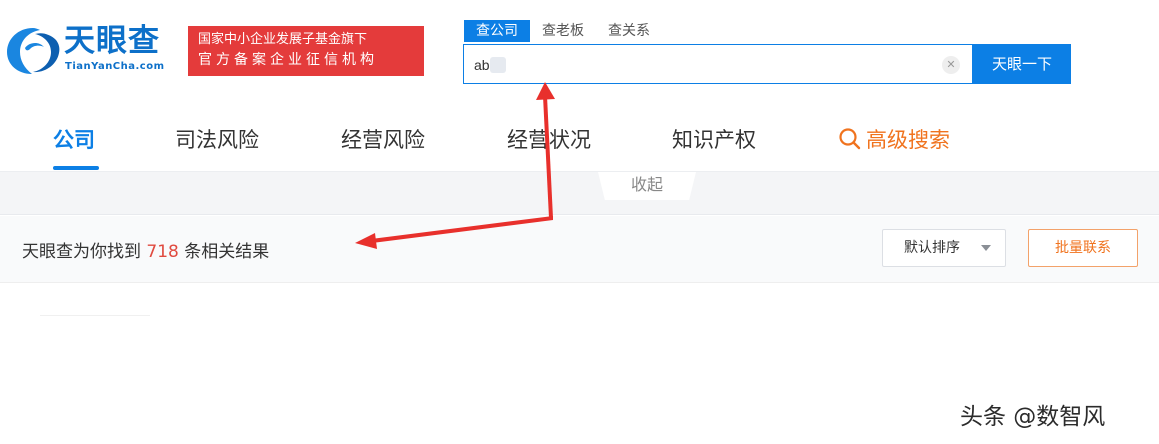 Image resolution: width=1159 pixels, height=444 pixels. I want to click on logo-subtitle: TianYanCha.com, so click(115, 66).